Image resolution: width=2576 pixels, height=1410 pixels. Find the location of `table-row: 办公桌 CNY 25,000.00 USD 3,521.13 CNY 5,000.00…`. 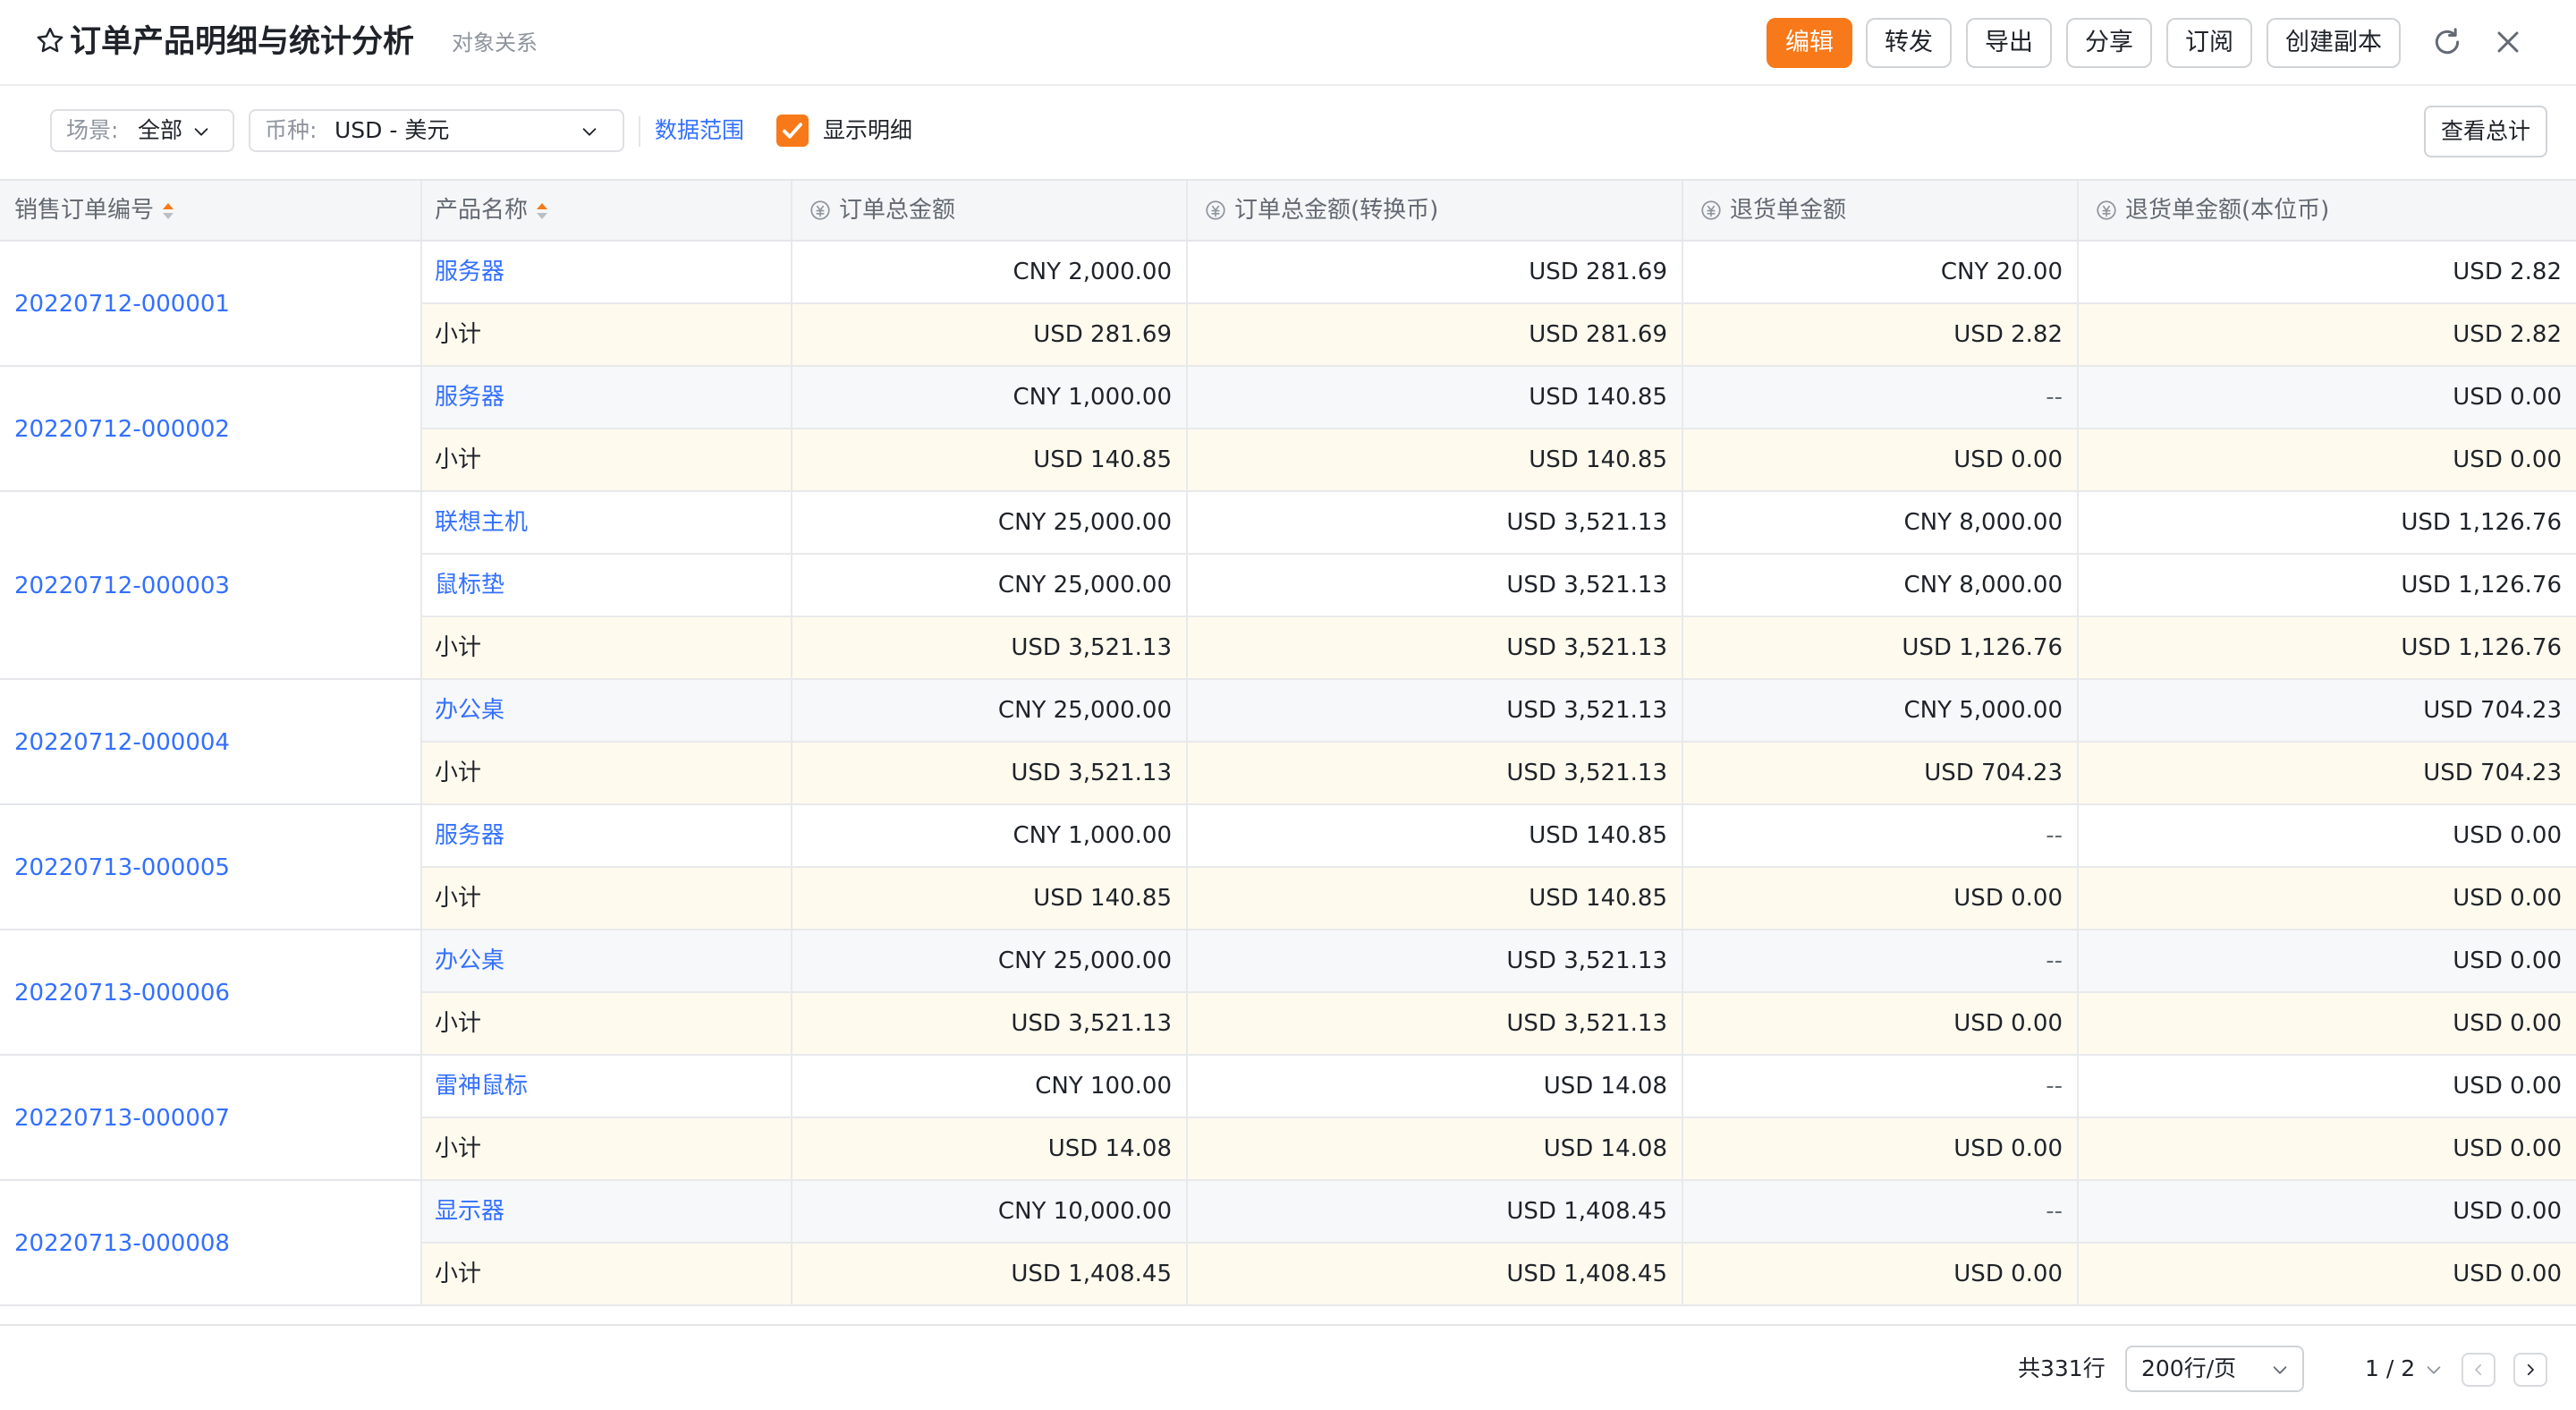

table-row: 办公桌 CNY 25,000.00 USD 3,521.13 CNY 5,000.00… is located at coordinates (1499, 711).